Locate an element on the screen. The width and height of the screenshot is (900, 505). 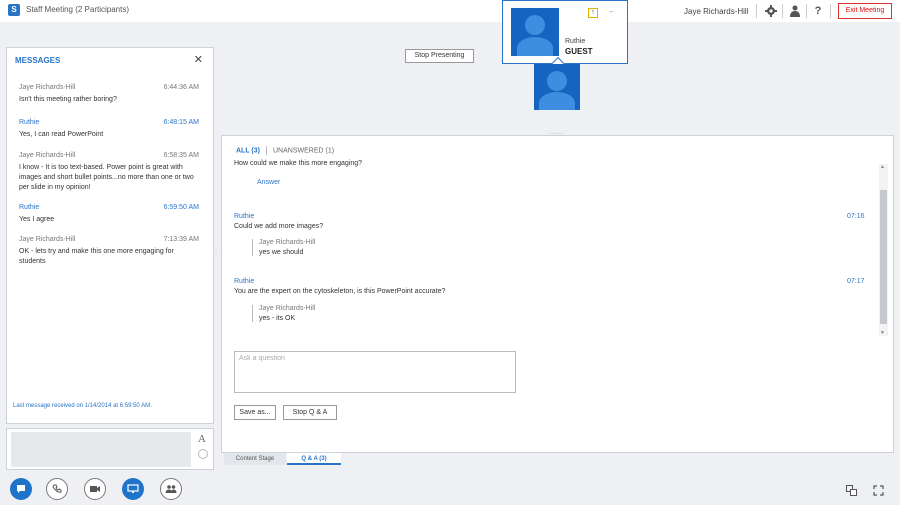
stop-qa-button: Stop Q & A is located at coordinates (310, 412).